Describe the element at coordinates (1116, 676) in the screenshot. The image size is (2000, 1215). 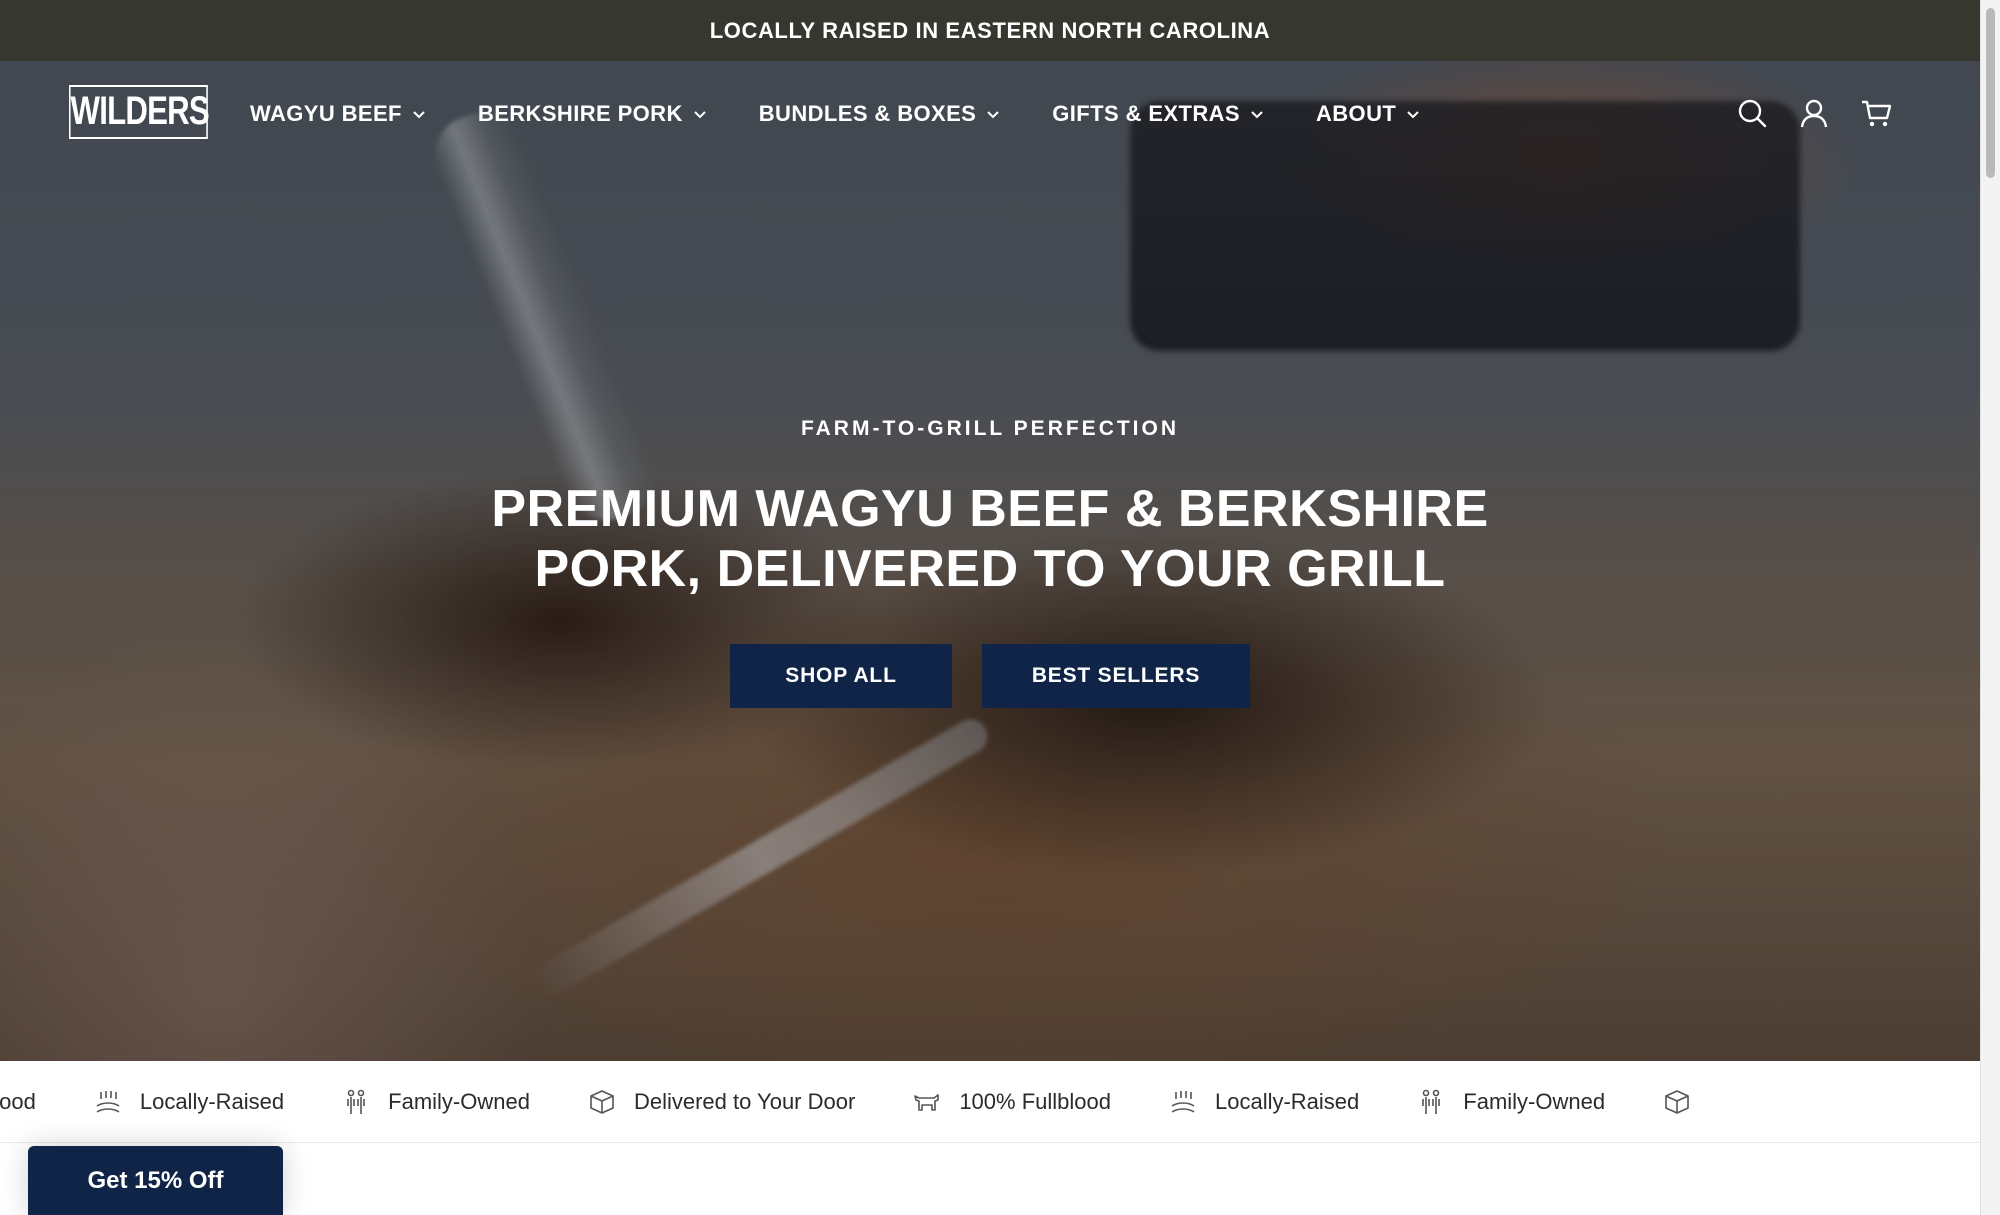
I see `best-sellers-button: BEST SELLERS` at that location.